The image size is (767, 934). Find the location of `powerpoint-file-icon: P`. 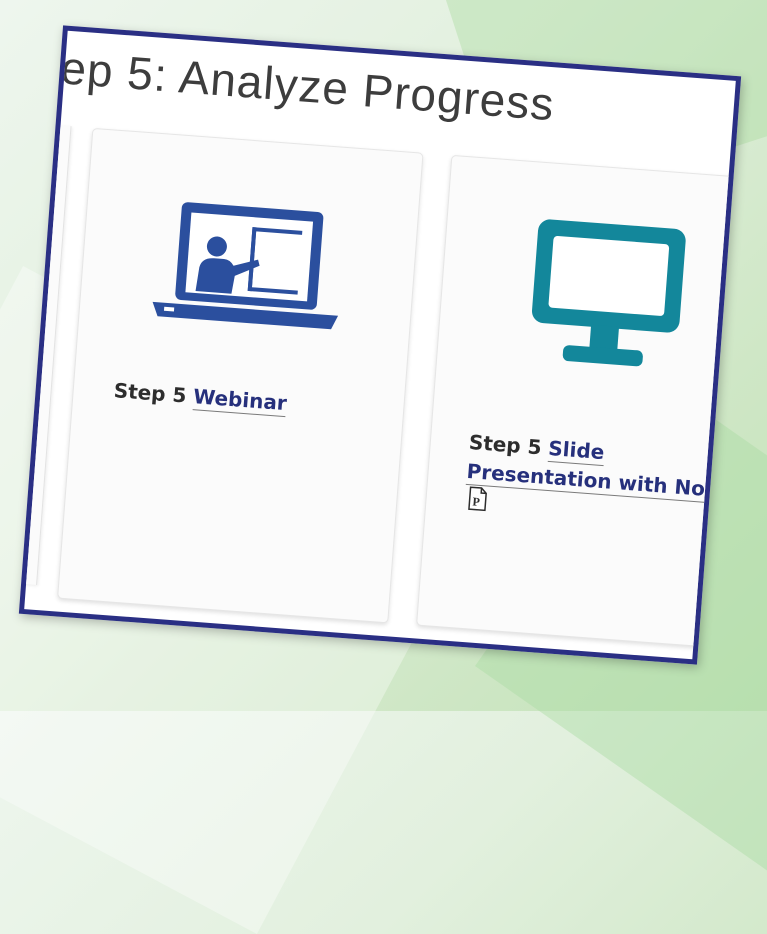

powerpoint-file-icon: P is located at coordinates (478, 499).